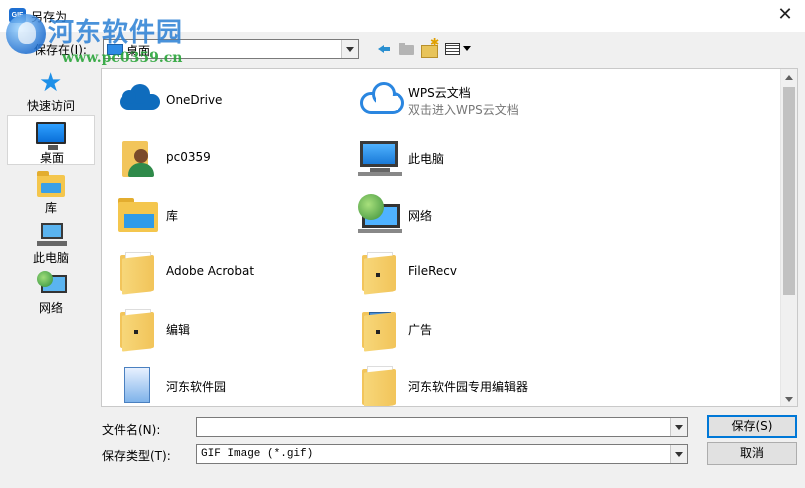 The width and height of the screenshot is (805, 488). I want to click on file-item-hedong-editor: 河东软件园专用编辑器, so click(470, 382).